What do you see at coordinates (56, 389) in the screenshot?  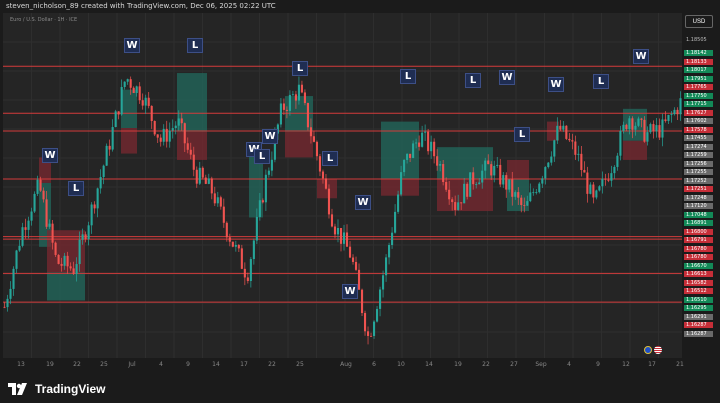 I see `tradingview-logo: TradingView` at bounding box center [56, 389].